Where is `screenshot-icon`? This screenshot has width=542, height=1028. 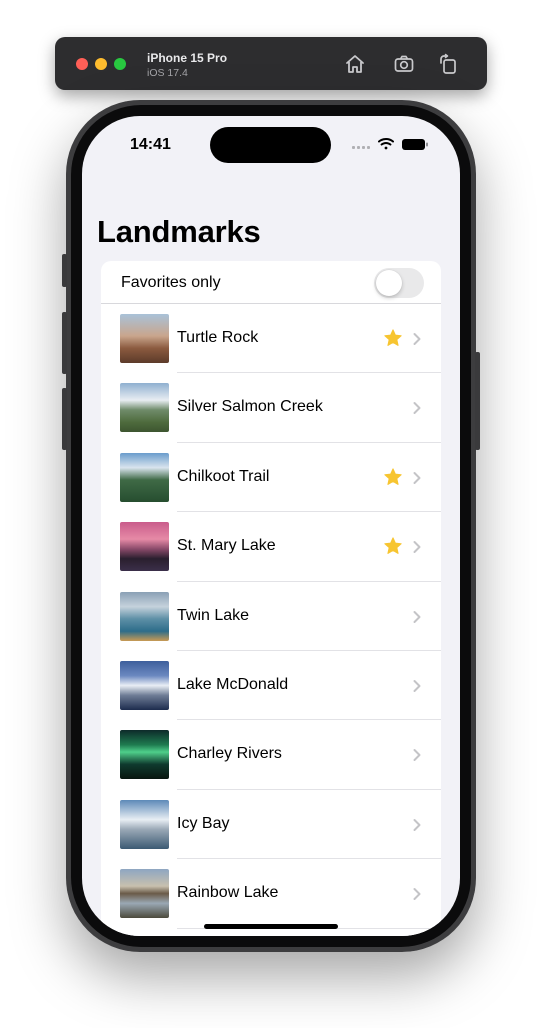 screenshot-icon is located at coordinates (404, 64).